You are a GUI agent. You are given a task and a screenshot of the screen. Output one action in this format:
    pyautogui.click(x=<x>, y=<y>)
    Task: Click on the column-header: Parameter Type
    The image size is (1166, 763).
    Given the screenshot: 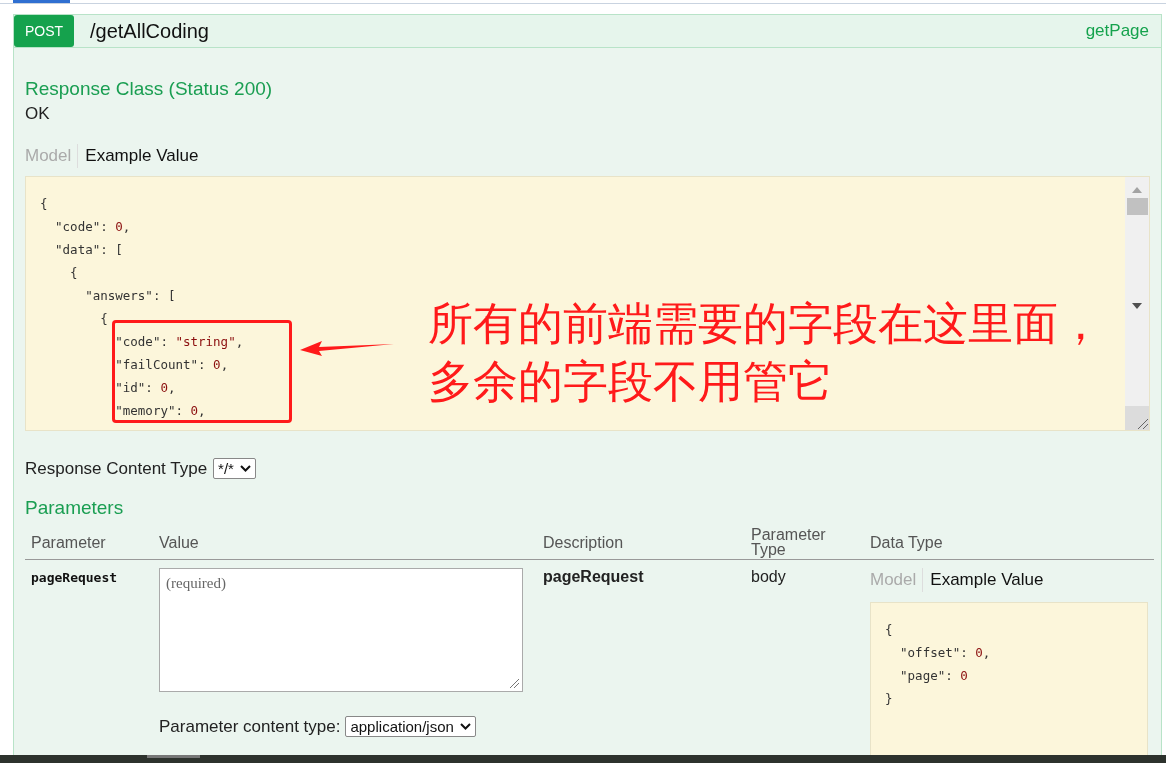 What is the action you would take?
    pyautogui.click(x=804, y=542)
    